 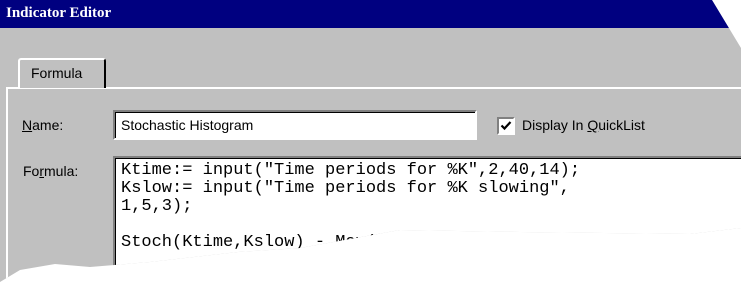 I want to click on tab-formula-label: Formula, so click(x=57, y=73).